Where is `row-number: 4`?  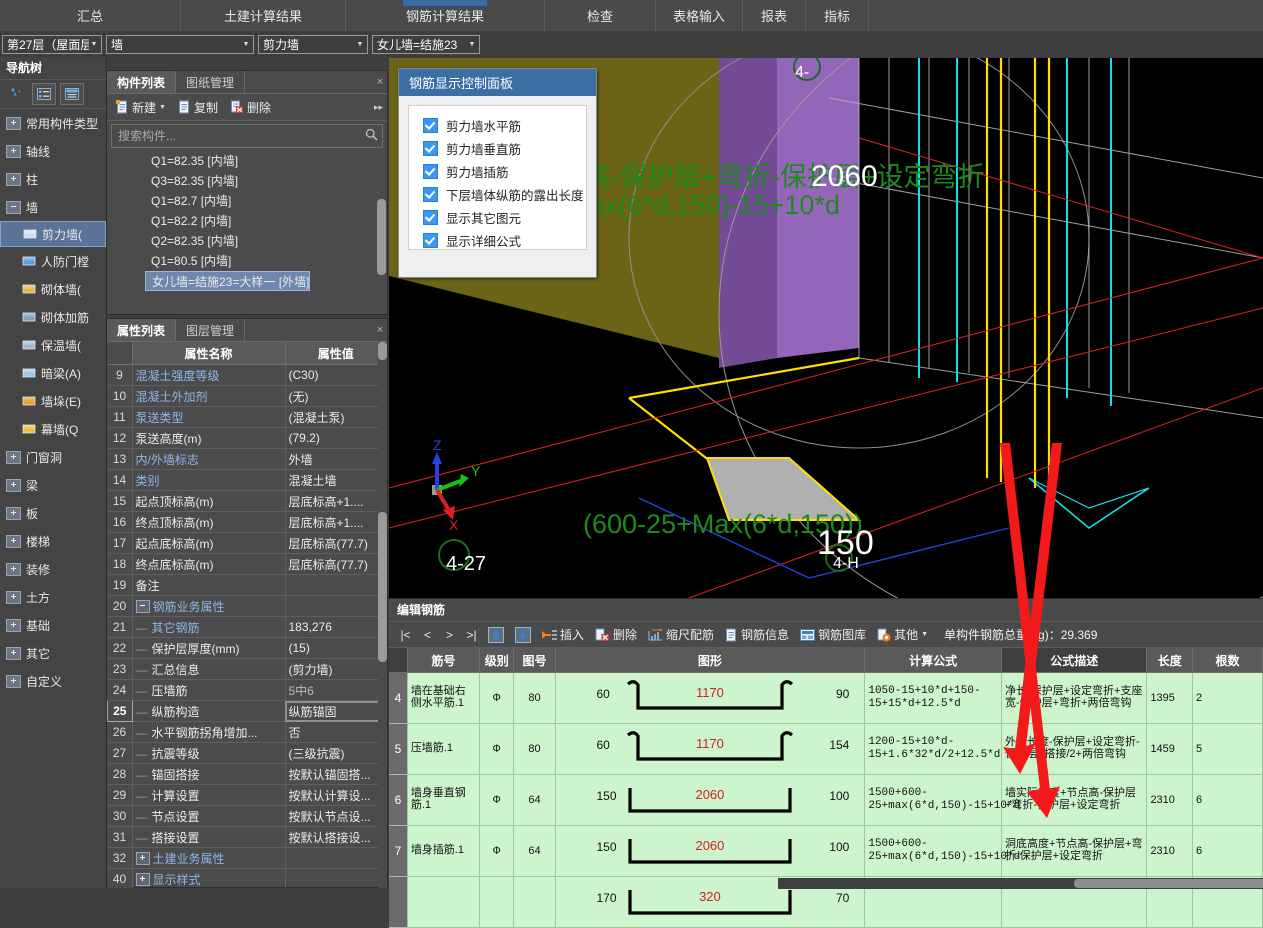 row-number: 4 is located at coordinates (398, 698).